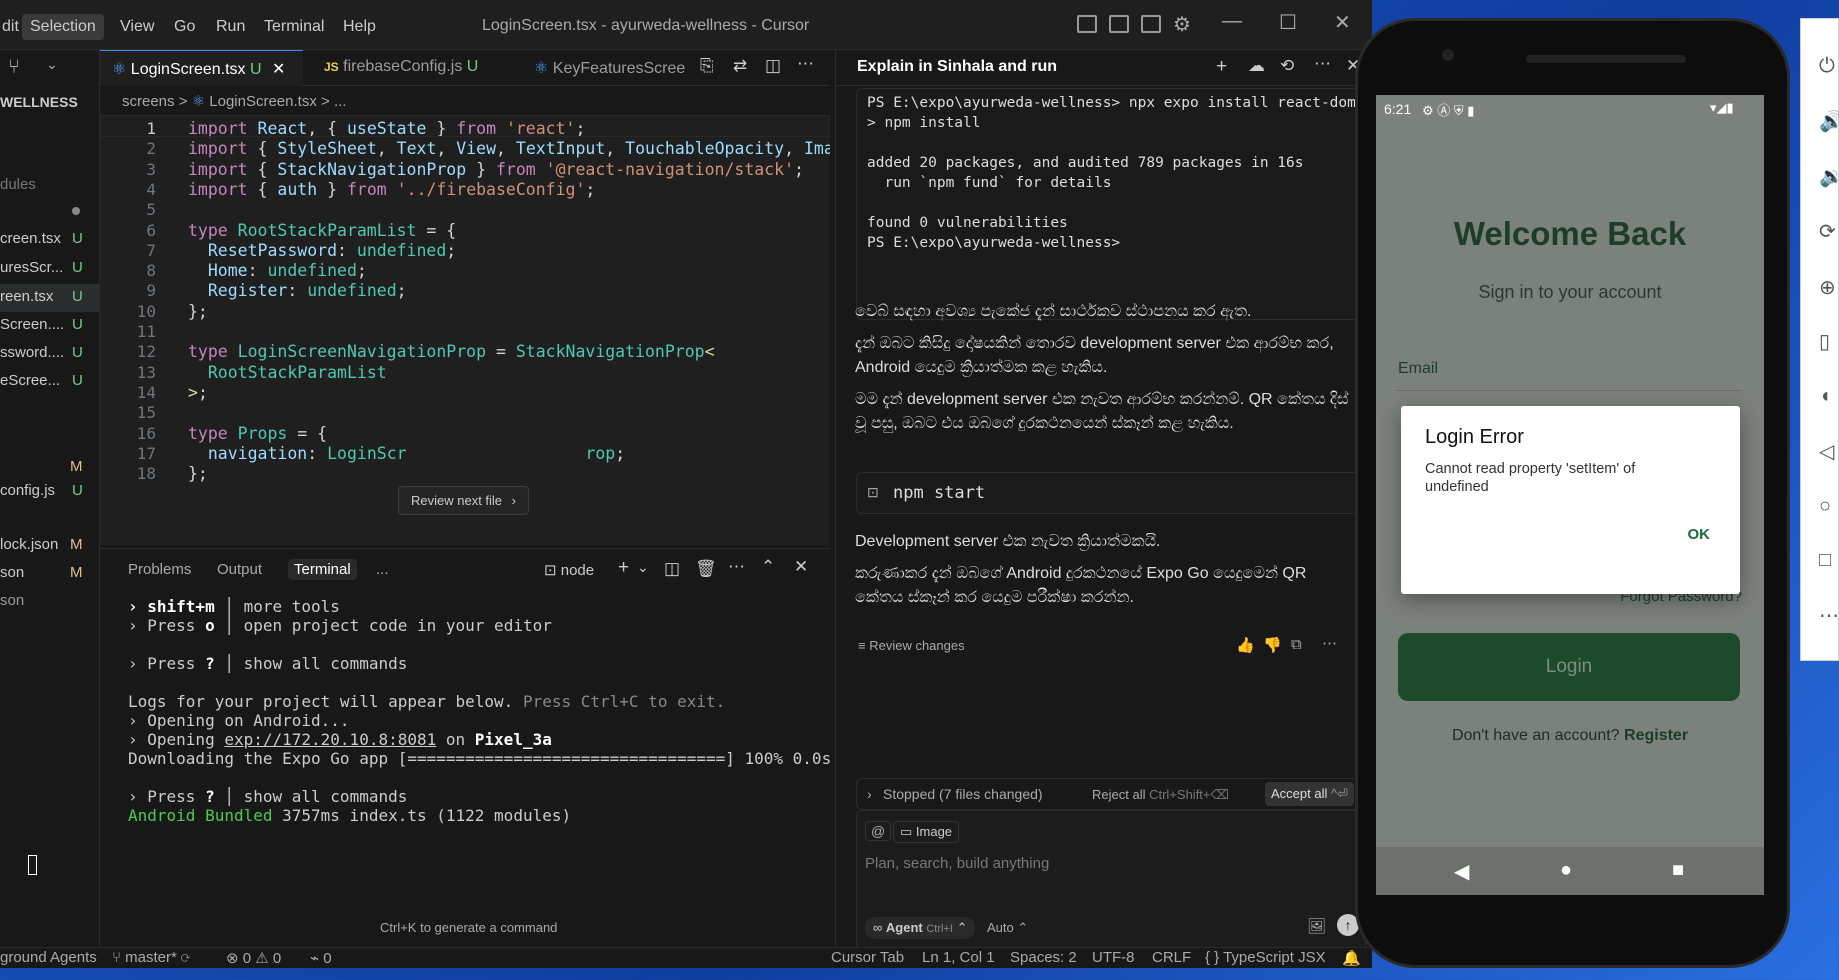 The height and width of the screenshot is (980, 1839). I want to click on fold-icon: ◖, so click(1825, 396).